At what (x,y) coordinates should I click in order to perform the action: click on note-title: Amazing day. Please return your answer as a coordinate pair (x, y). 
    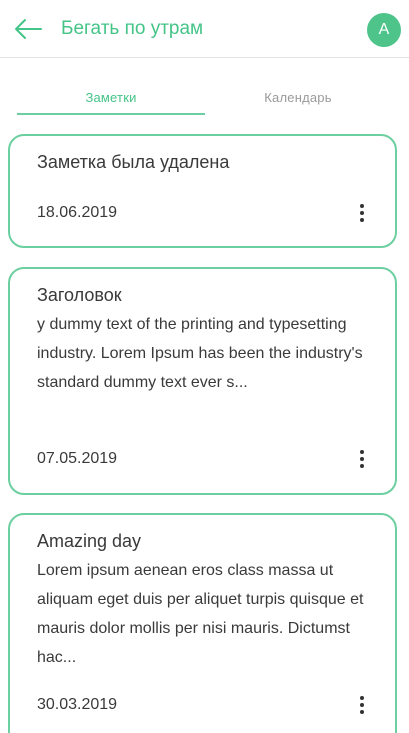
    Looking at the image, I should click on (89, 541).